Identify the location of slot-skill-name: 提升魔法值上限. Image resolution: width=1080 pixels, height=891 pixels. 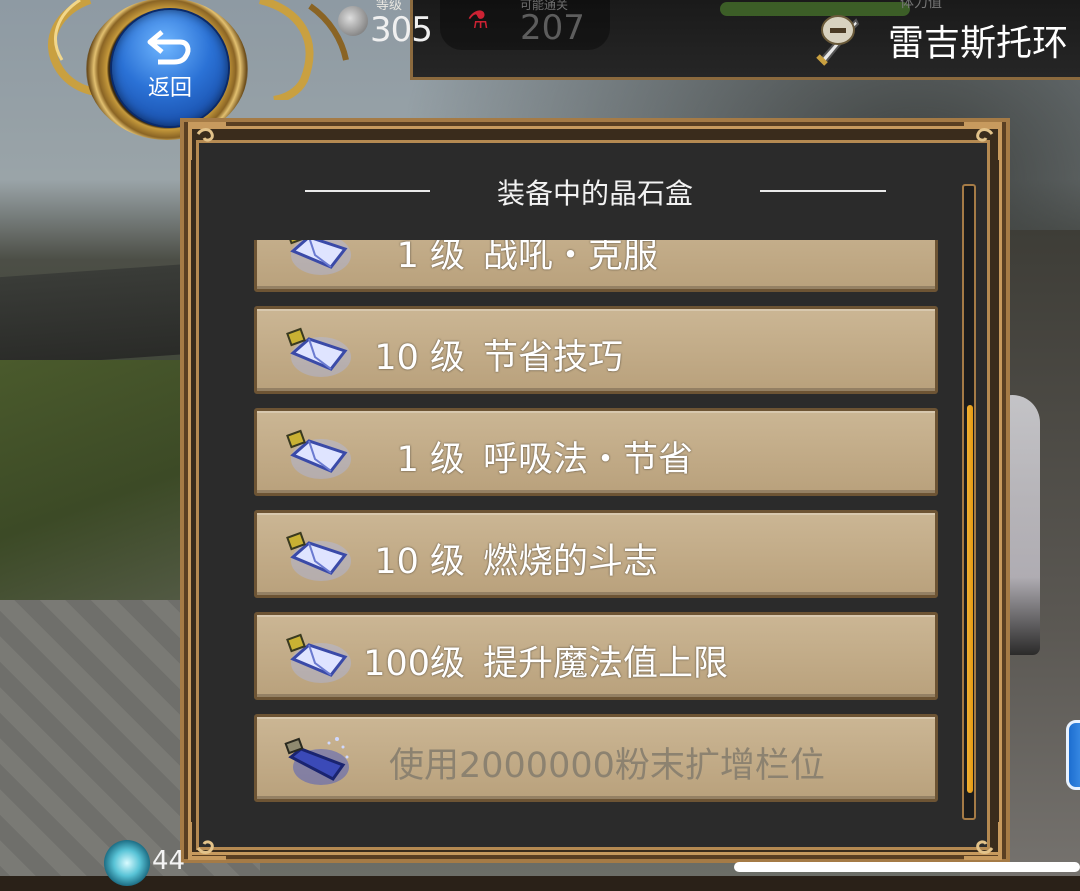
(606, 664).